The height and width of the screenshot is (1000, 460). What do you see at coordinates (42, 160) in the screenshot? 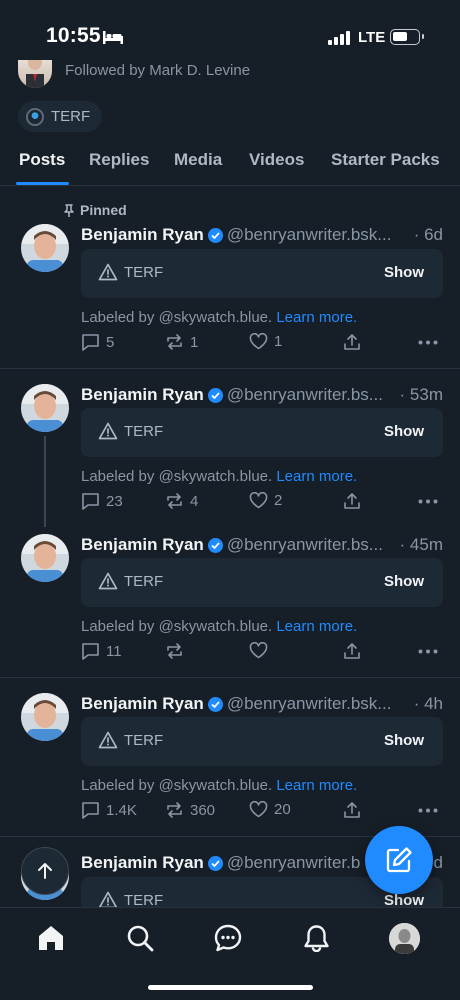
I see `tab-posts: Posts` at bounding box center [42, 160].